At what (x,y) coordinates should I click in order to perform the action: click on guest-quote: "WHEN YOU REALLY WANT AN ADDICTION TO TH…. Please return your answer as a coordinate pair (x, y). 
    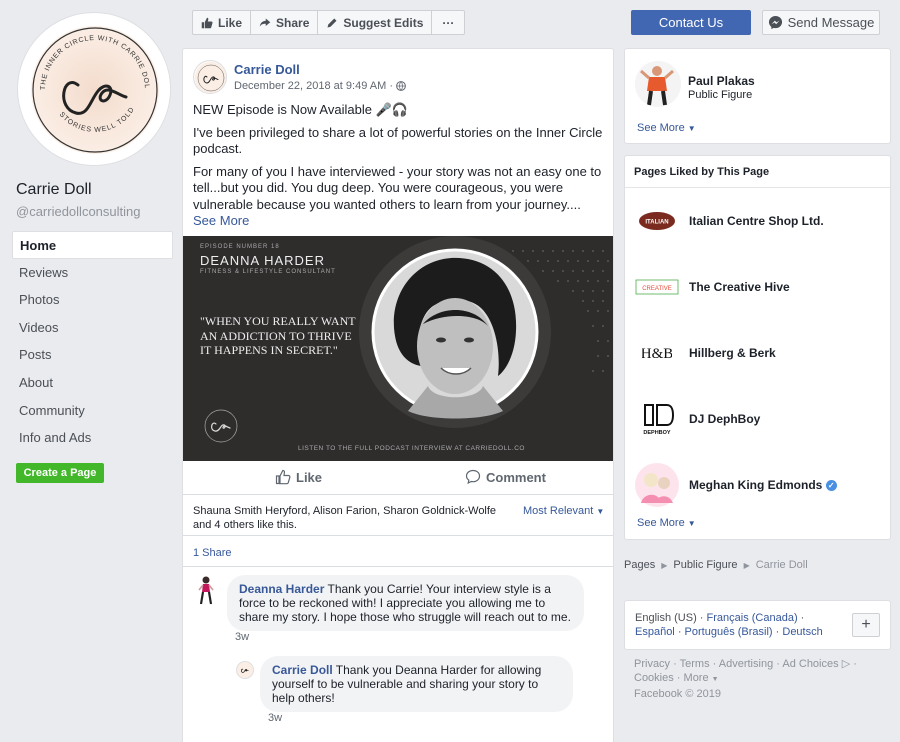
    Looking at the image, I should click on (278, 335).